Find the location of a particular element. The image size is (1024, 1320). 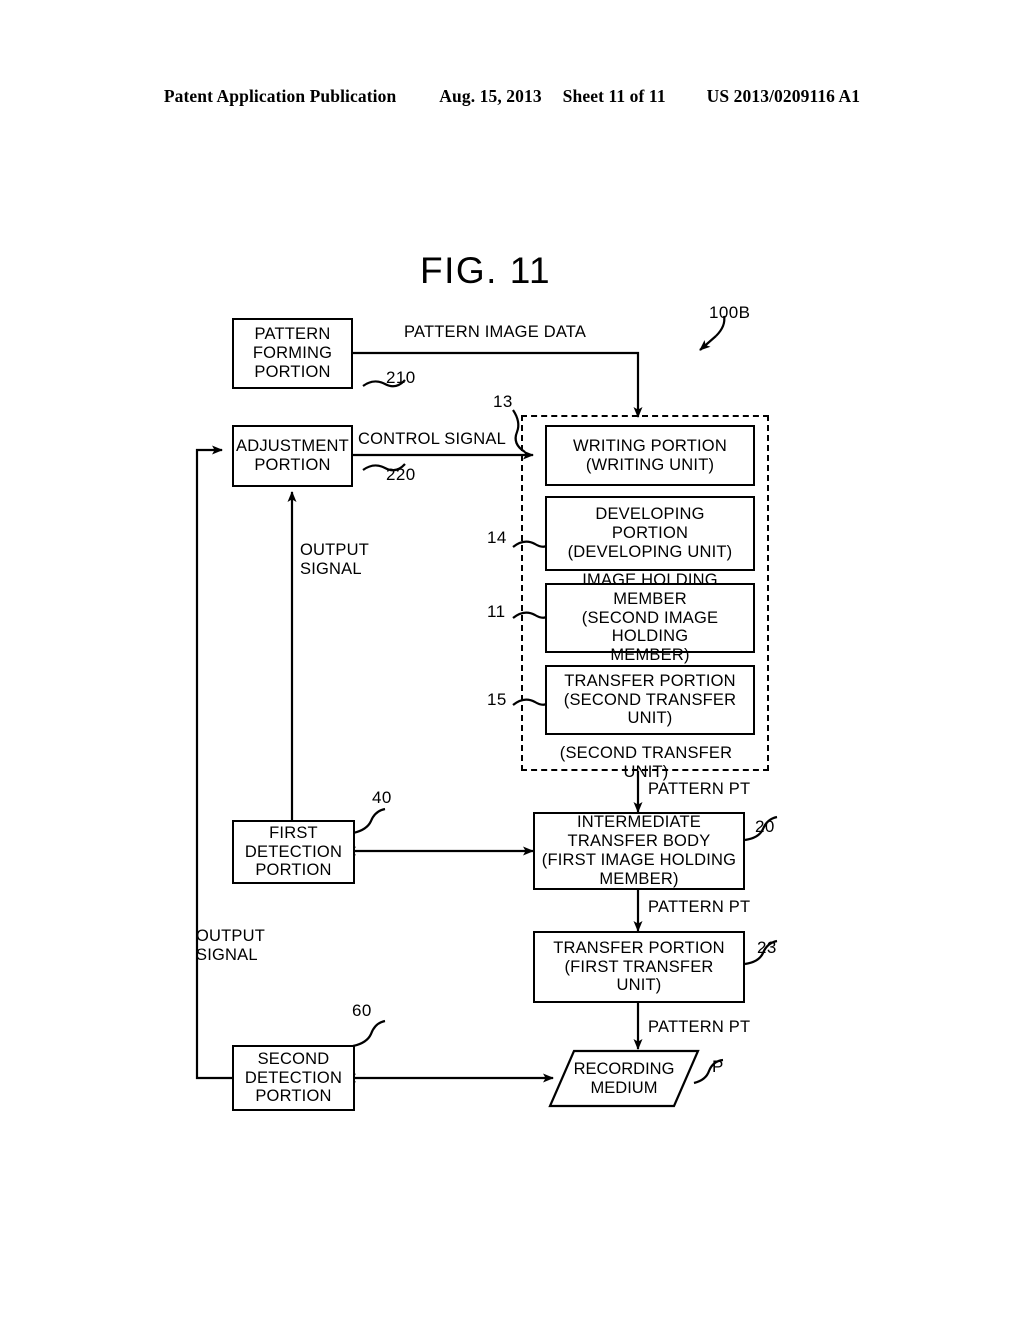

node-transfer-portion-first-label: TRANSFER PORTION (FIRST TRANSFER UNIT) is located at coordinates (639, 966).